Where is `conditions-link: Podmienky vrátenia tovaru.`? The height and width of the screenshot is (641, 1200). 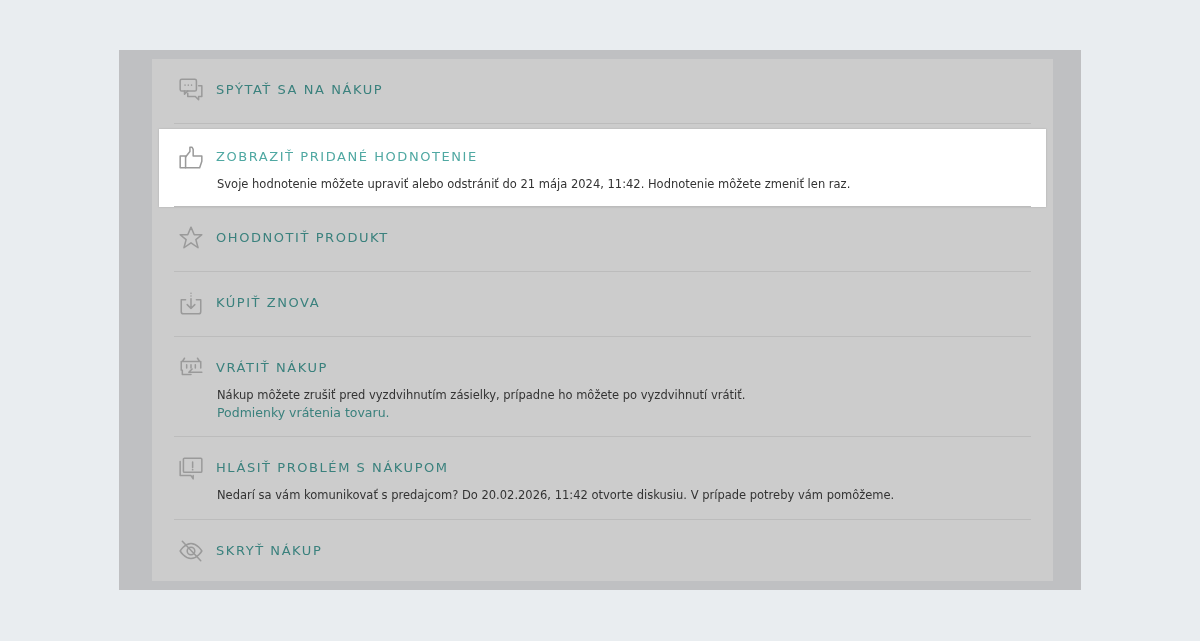 conditions-link: Podmienky vrátenia tovaru. is located at coordinates (303, 412).